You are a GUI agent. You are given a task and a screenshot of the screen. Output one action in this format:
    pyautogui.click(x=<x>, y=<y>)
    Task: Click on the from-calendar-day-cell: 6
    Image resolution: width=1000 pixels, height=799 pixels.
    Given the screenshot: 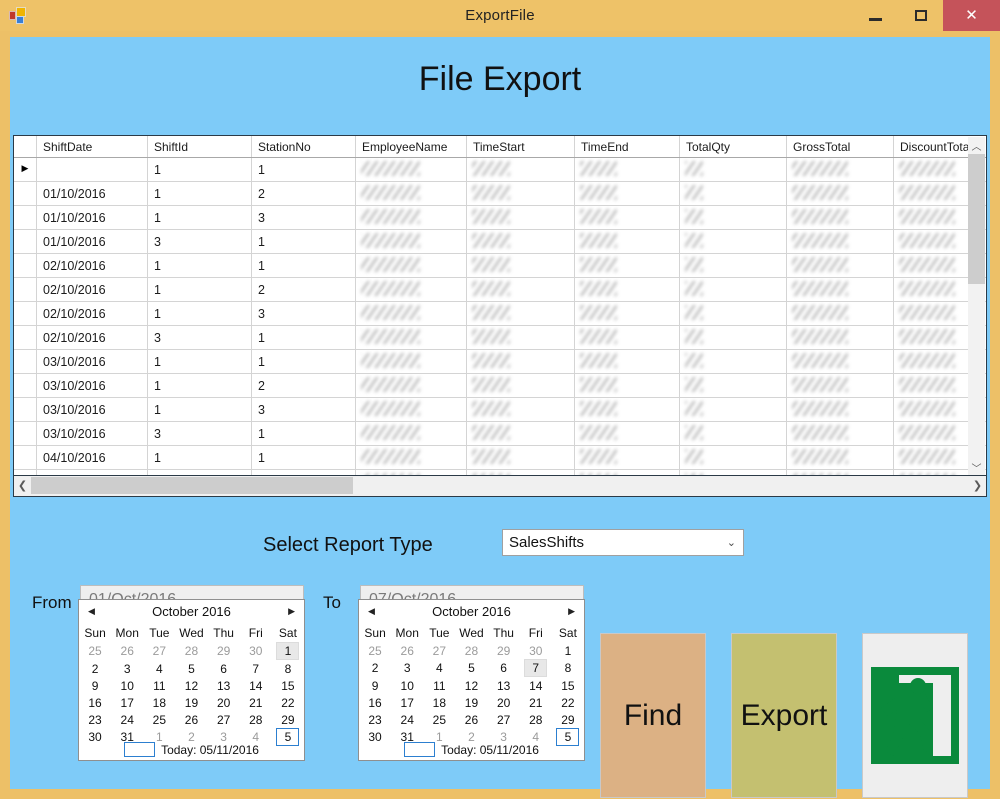 What is the action you would take?
    pyautogui.click(x=224, y=668)
    